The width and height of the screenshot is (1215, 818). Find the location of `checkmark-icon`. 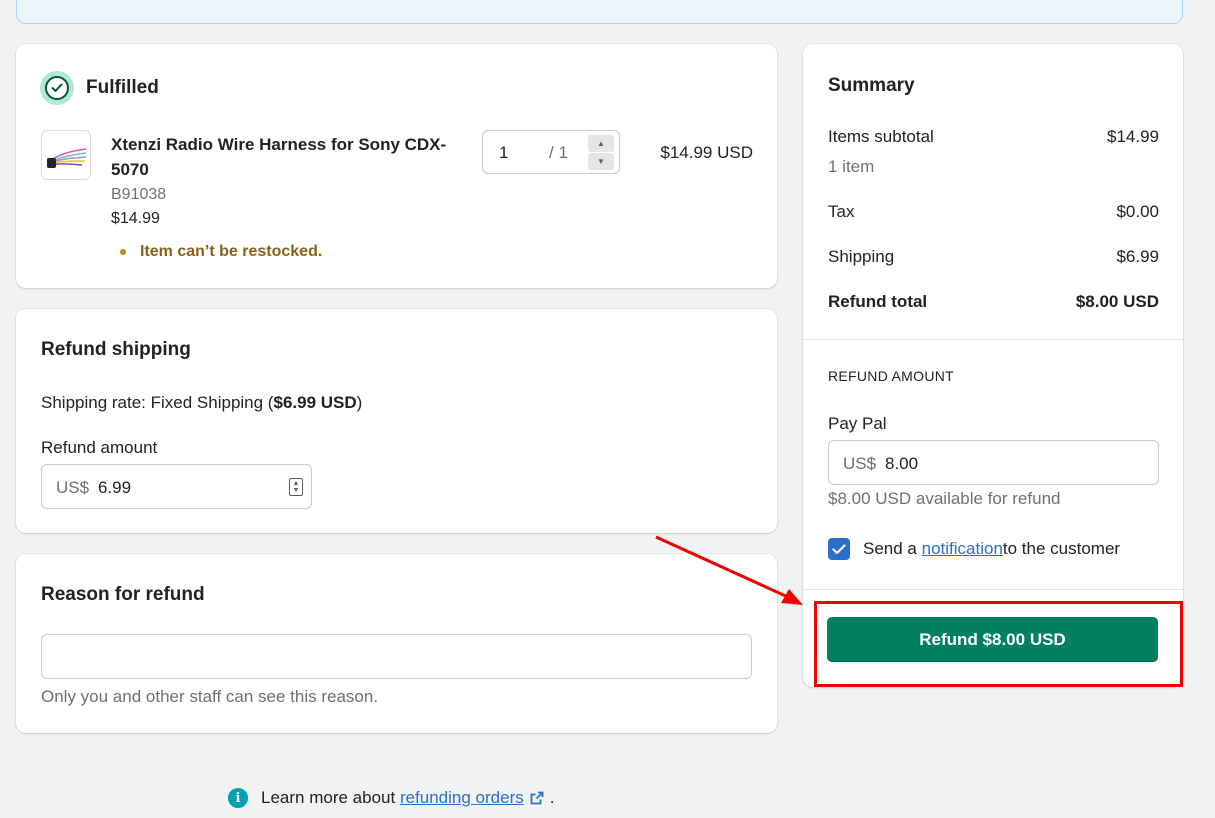

checkmark-icon is located at coordinates (839, 548).